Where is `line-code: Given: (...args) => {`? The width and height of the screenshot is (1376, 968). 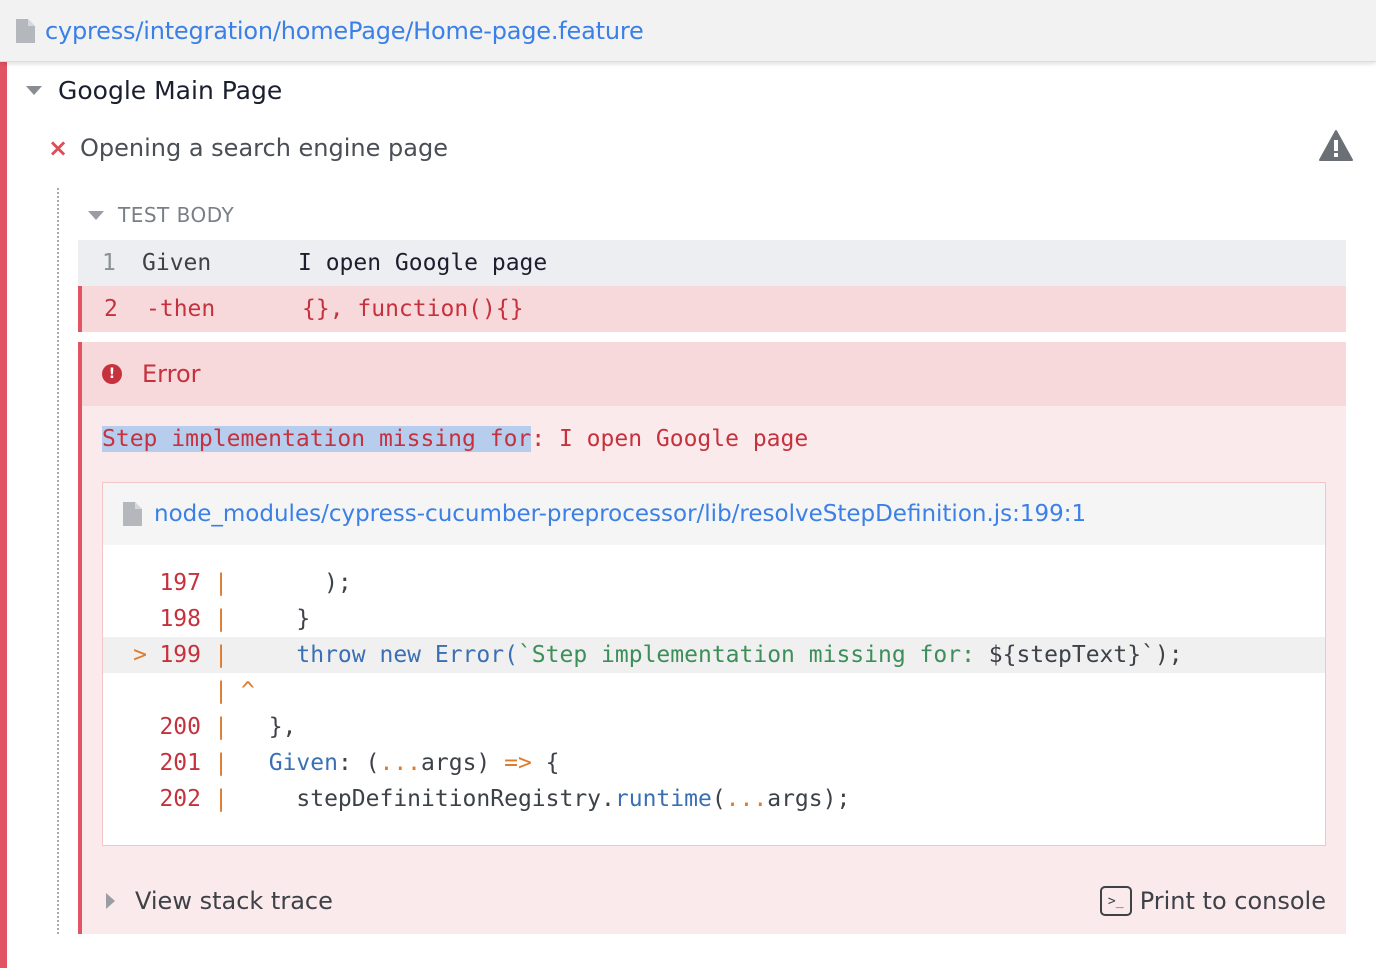
line-code: Given: (...args) => { is located at coordinates (400, 763).